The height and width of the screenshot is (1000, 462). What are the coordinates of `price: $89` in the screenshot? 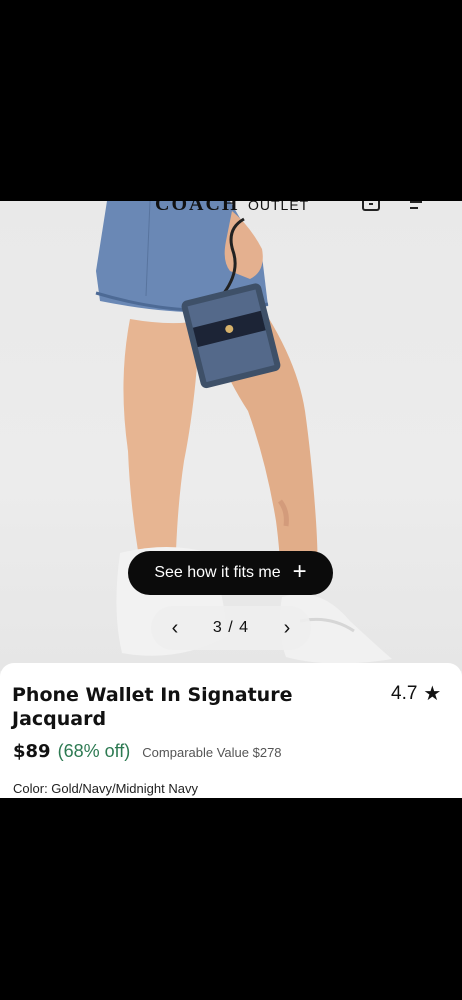 It's located at (32, 751).